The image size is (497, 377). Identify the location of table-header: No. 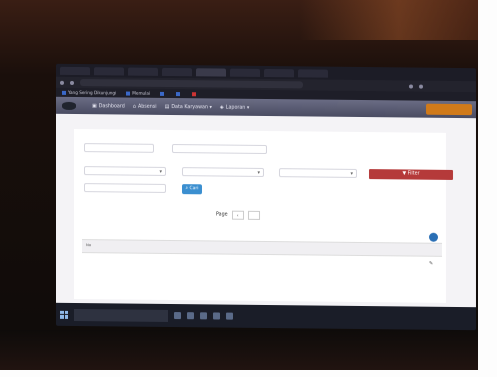
(262, 248).